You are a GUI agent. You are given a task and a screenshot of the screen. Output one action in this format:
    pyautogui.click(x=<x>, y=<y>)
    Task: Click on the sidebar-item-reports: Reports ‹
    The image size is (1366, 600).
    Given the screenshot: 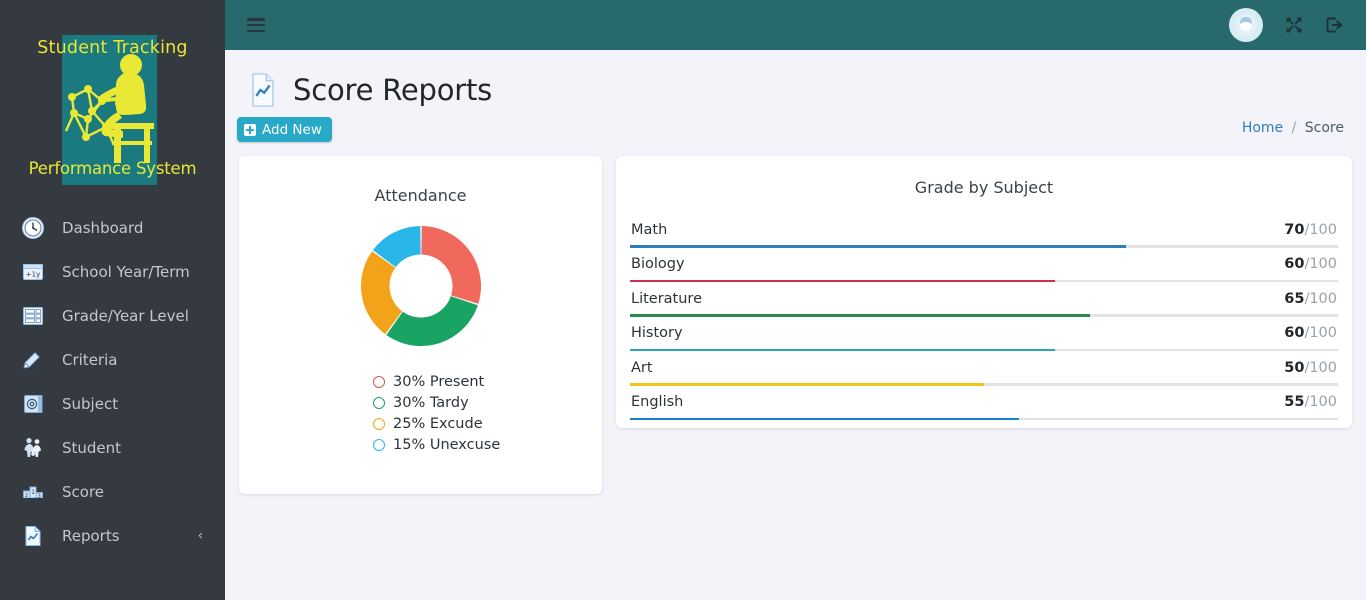 What is the action you would take?
    pyautogui.click(x=112, y=536)
    